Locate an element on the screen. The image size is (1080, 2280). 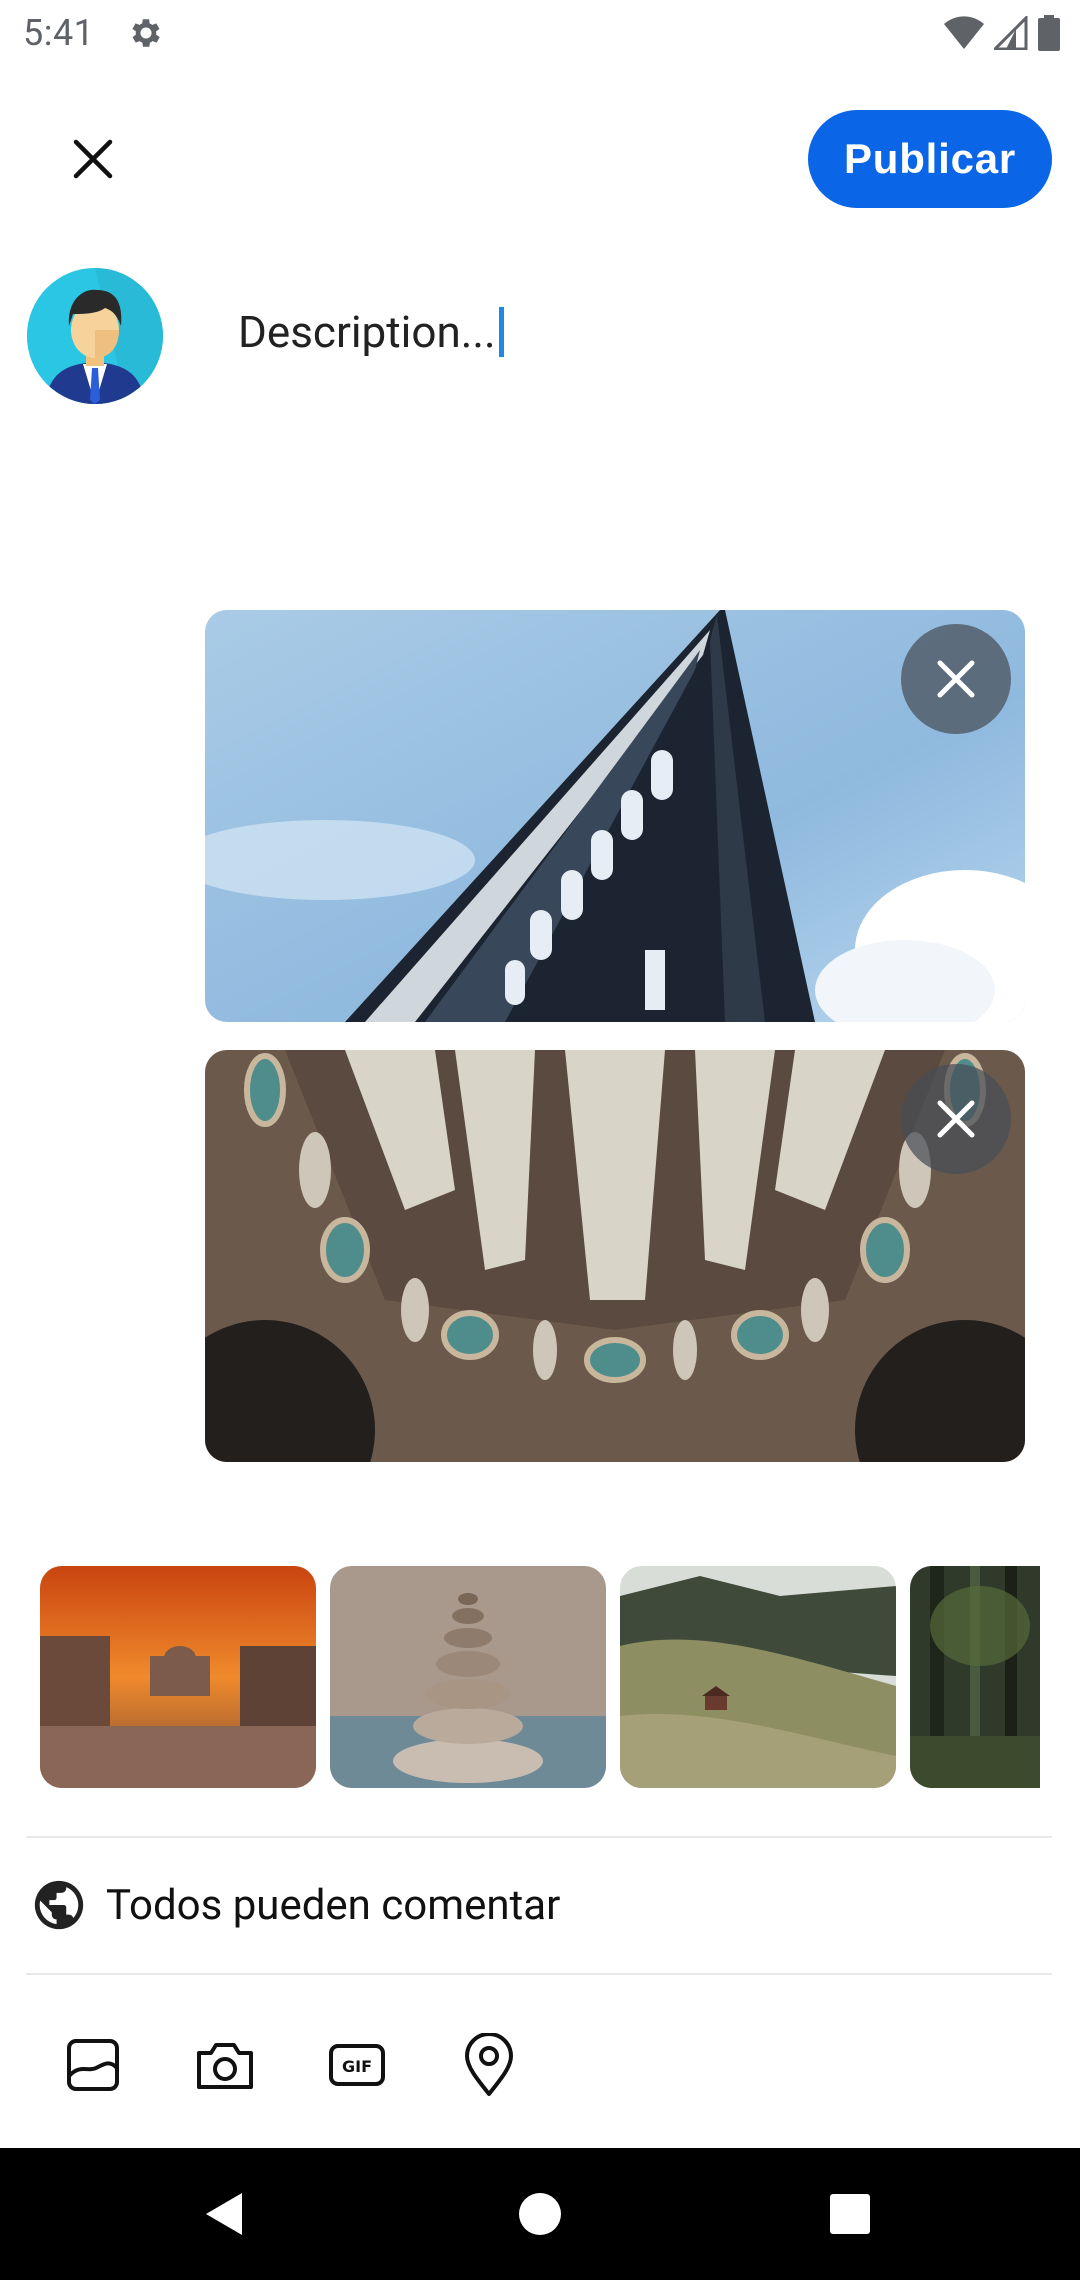
wifi-icon is located at coordinates (964, 32).